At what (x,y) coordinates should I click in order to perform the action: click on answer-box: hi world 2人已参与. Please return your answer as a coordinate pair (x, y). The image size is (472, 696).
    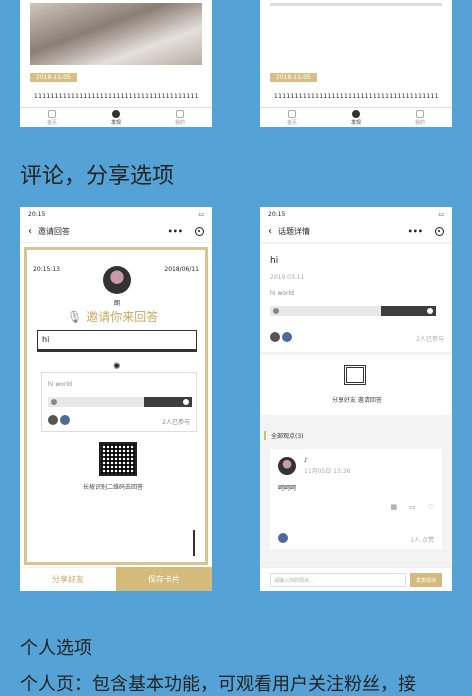
    Looking at the image, I should click on (119, 402).